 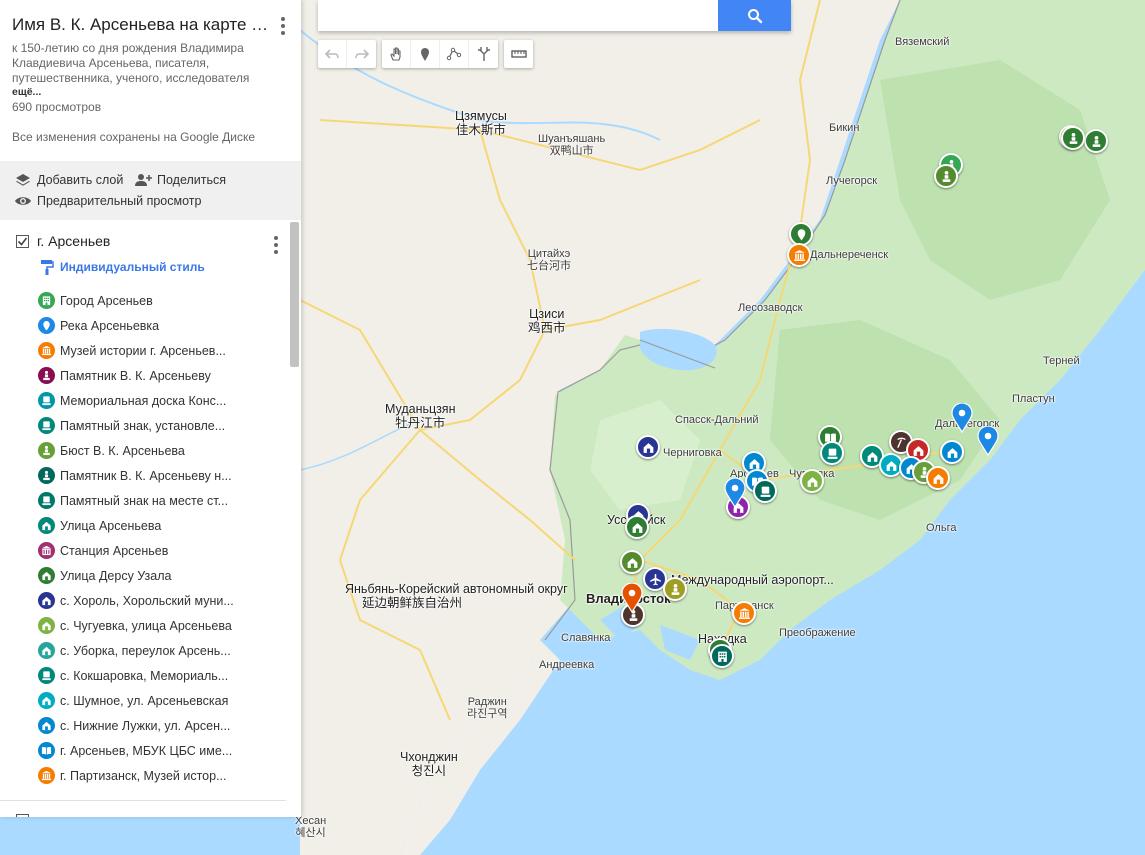 I want to click on place-lesozavodsk: Лесозаводск, so click(x=770, y=308).